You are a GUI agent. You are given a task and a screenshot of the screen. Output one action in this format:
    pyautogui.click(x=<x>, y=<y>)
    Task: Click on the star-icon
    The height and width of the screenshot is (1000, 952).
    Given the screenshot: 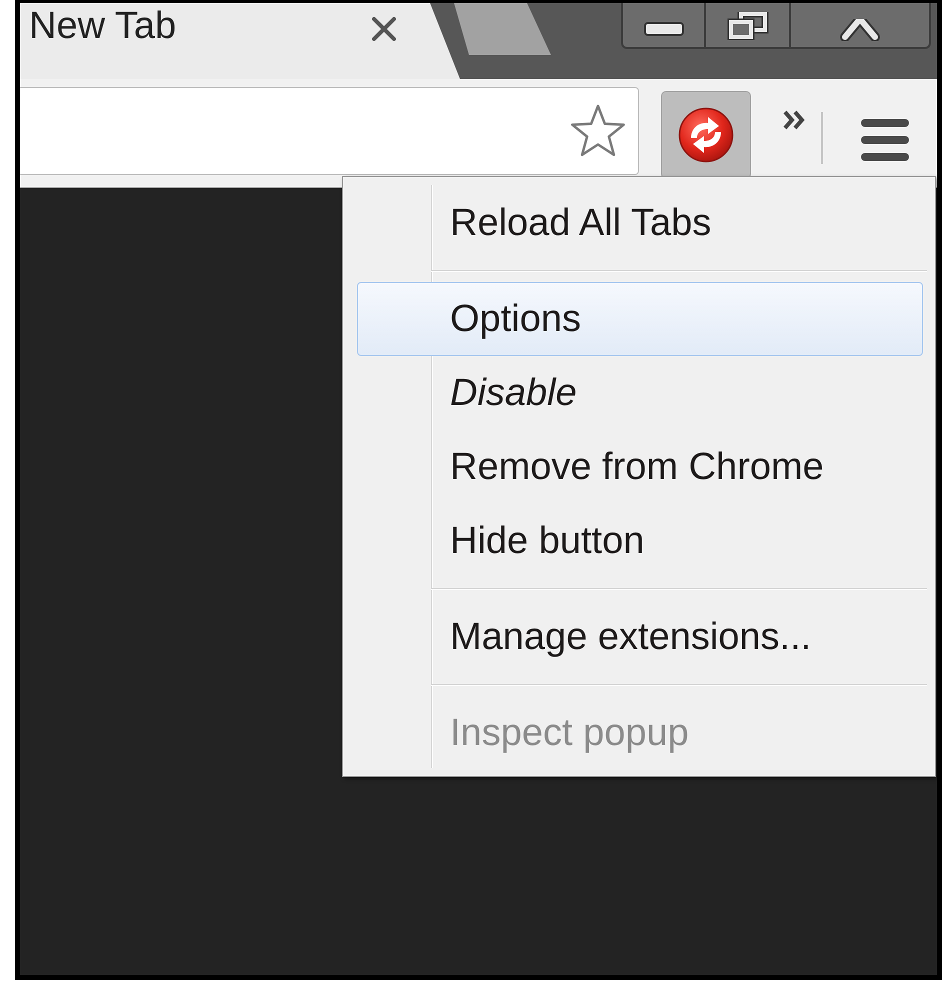 What is the action you would take?
    pyautogui.click(x=598, y=131)
    